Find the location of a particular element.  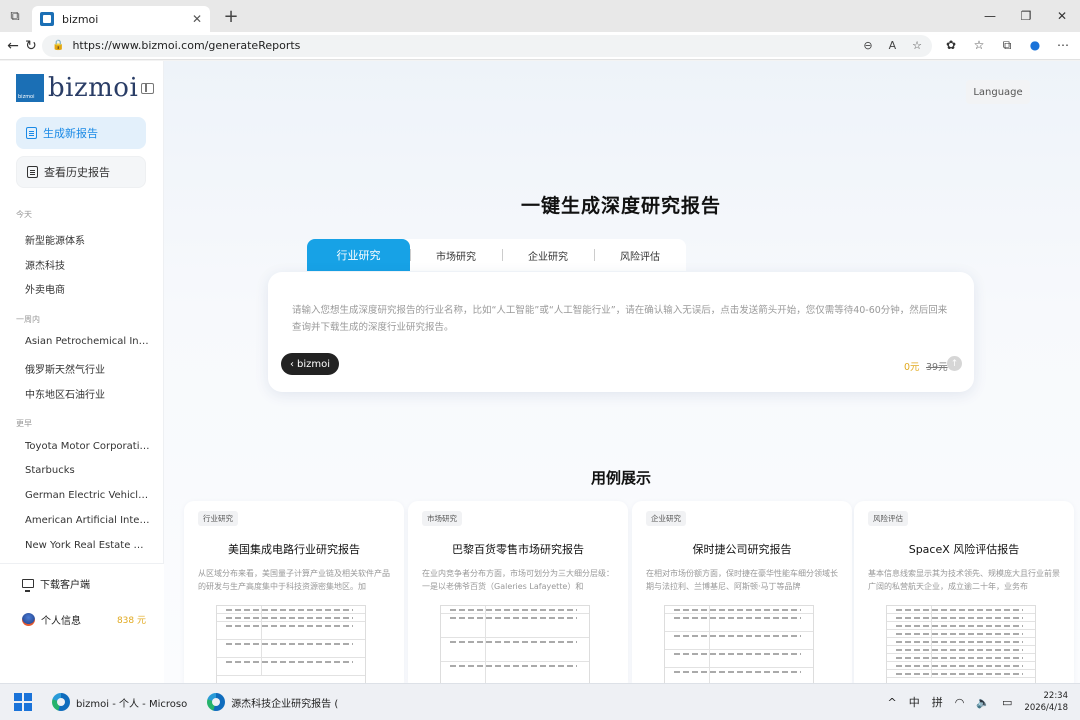

refresh-icon: ↻ is located at coordinates (31, 46).